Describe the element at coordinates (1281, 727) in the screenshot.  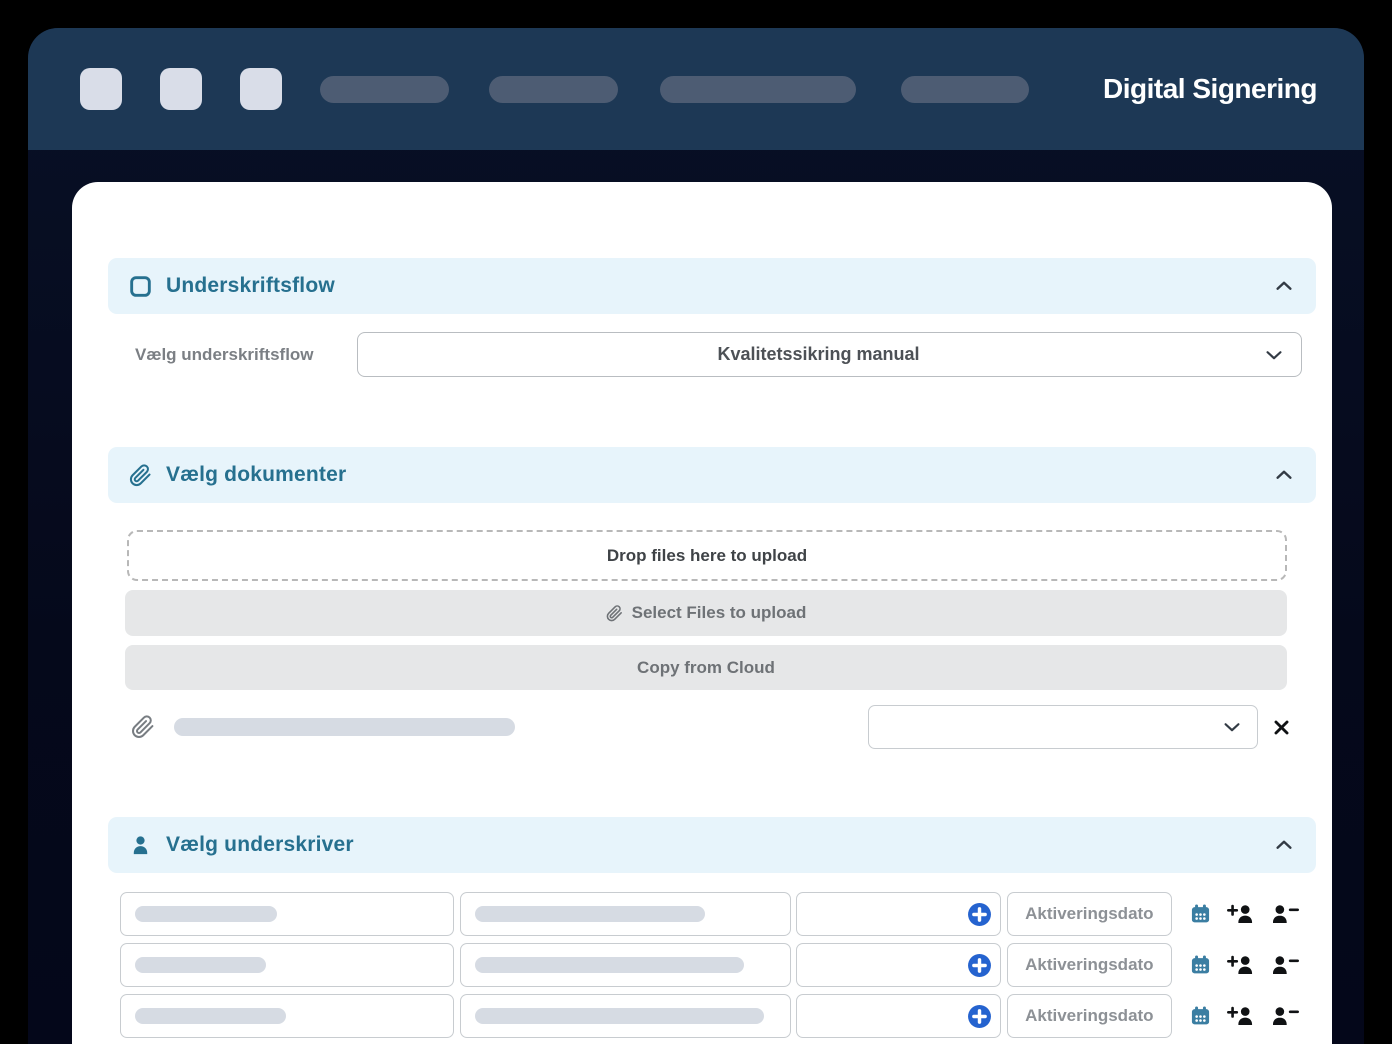
I see `remove-file-icon` at that location.